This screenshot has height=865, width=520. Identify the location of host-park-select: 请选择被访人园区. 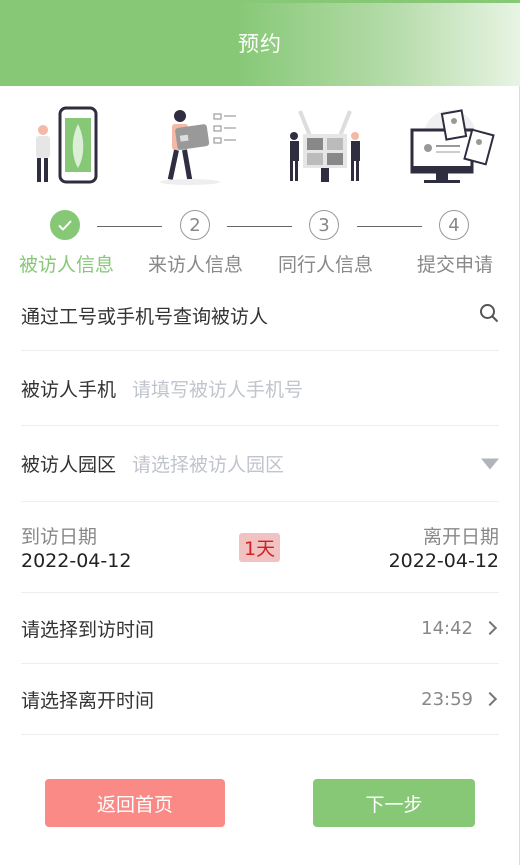
(208, 463).